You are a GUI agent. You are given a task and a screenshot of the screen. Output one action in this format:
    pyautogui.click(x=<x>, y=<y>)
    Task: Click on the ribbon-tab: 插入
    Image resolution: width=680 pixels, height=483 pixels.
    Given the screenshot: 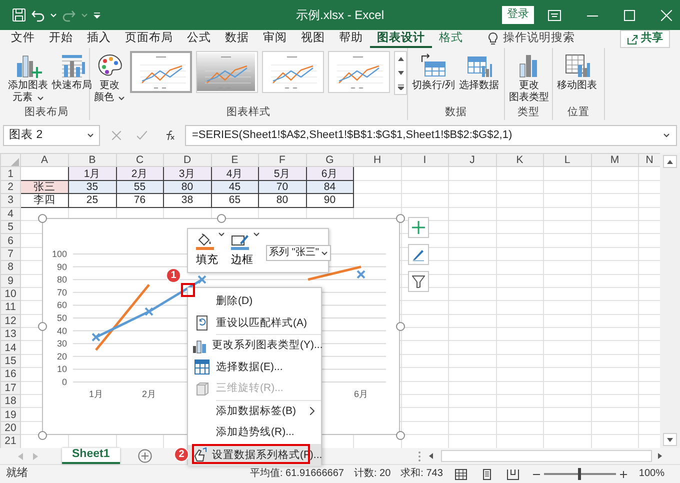 What is the action you would take?
    pyautogui.click(x=99, y=39)
    